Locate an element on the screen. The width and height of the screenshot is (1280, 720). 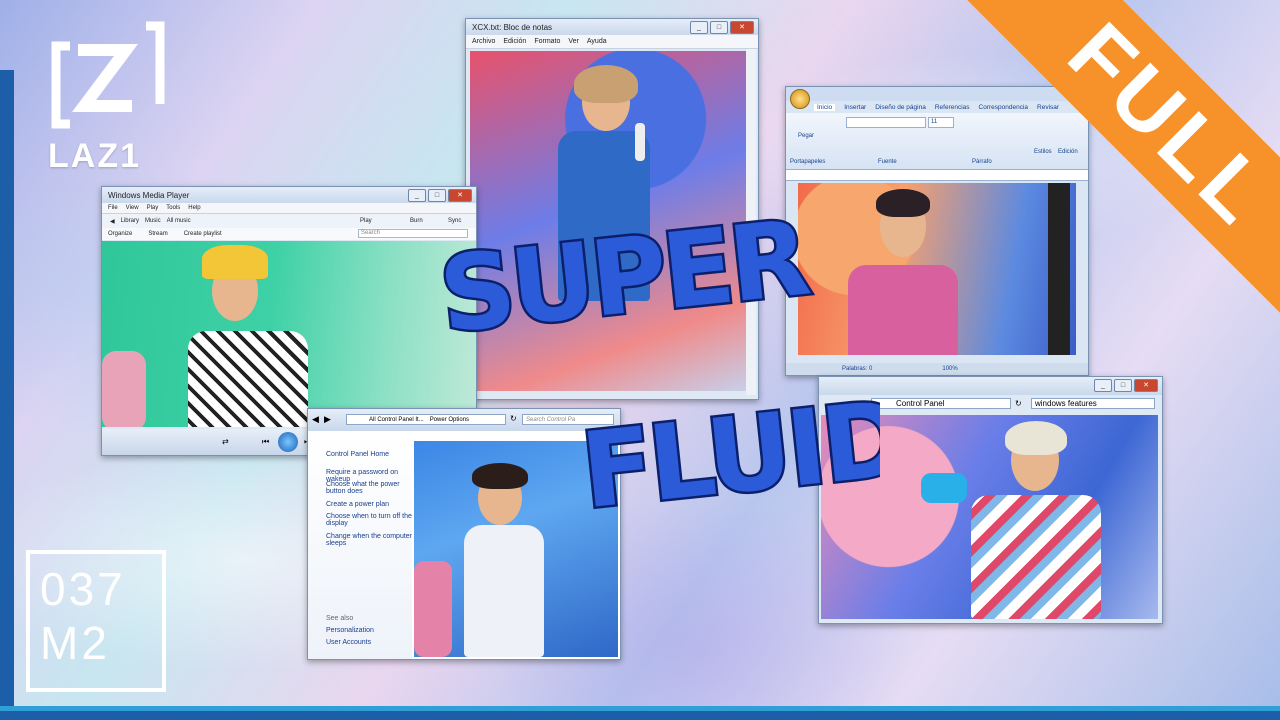
word-quick-bar is located at coordinates (937, 98).